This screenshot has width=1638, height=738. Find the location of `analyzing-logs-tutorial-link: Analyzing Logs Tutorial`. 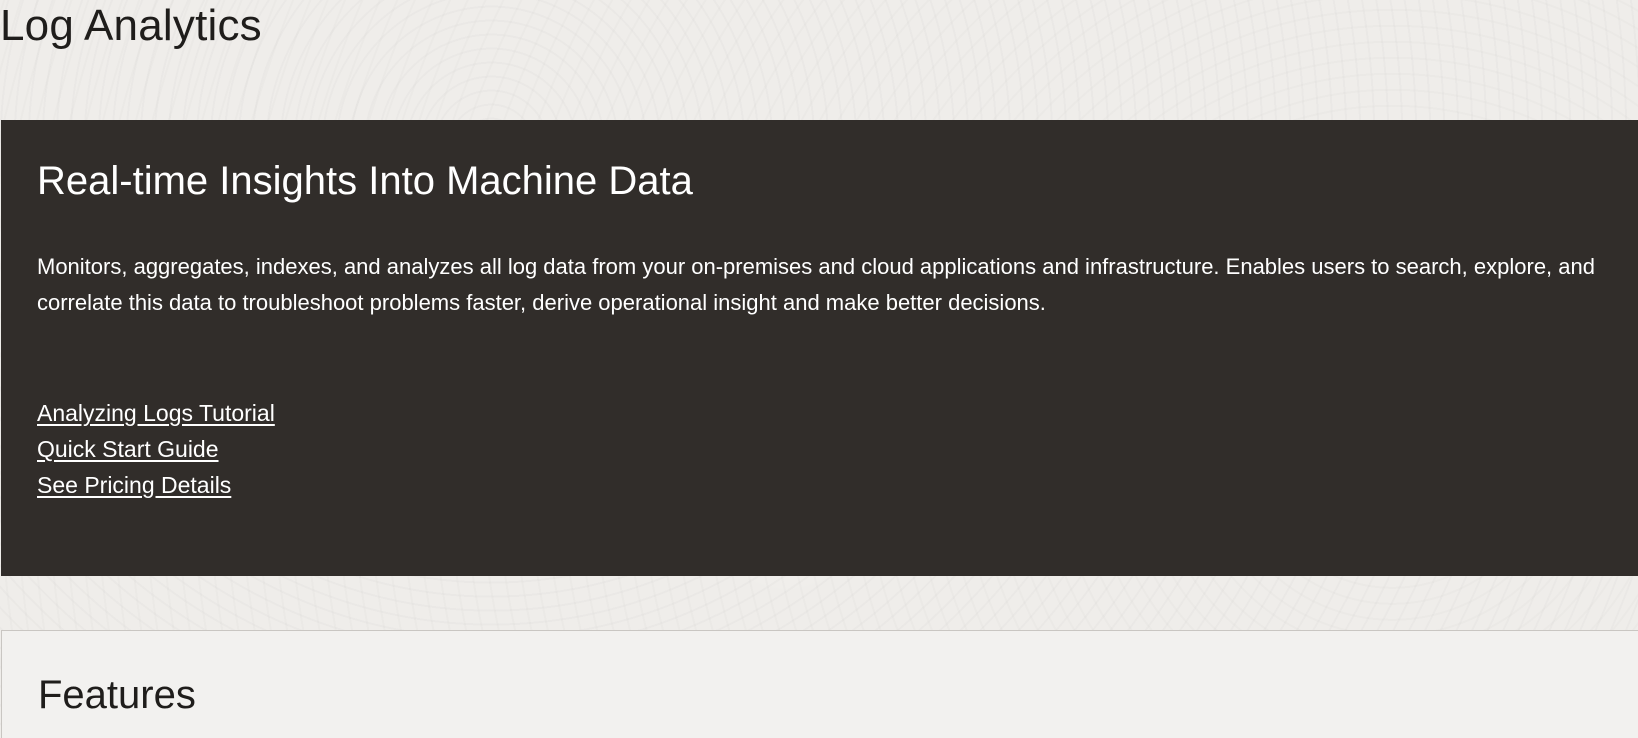

analyzing-logs-tutorial-link: Analyzing Logs Tutorial is located at coordinates (156, 413).